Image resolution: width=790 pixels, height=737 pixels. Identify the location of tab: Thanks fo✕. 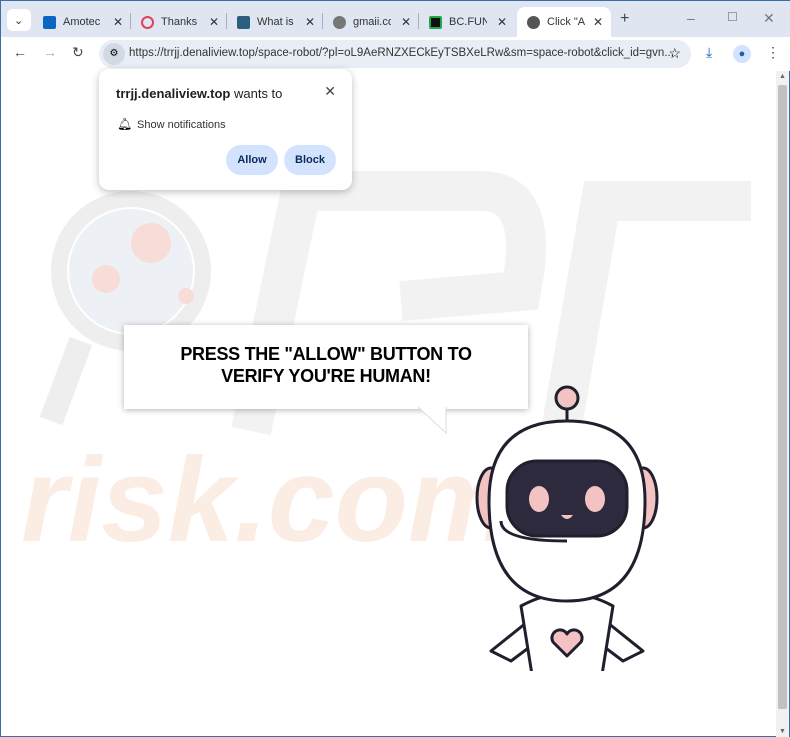
(179, 22).